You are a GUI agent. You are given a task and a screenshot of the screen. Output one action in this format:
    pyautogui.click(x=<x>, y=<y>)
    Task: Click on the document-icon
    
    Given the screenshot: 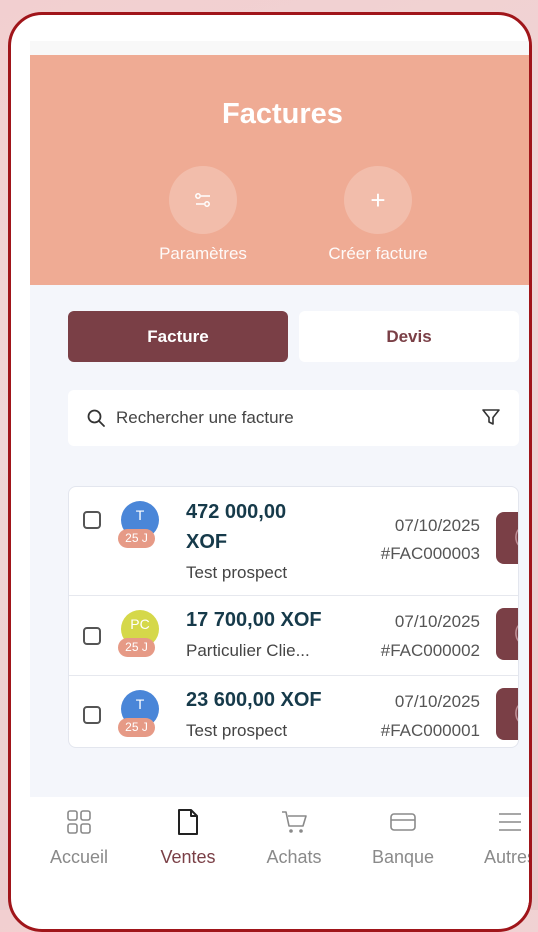 What is the action you would take?
    pyautogui.click(x=188, y=822)
    